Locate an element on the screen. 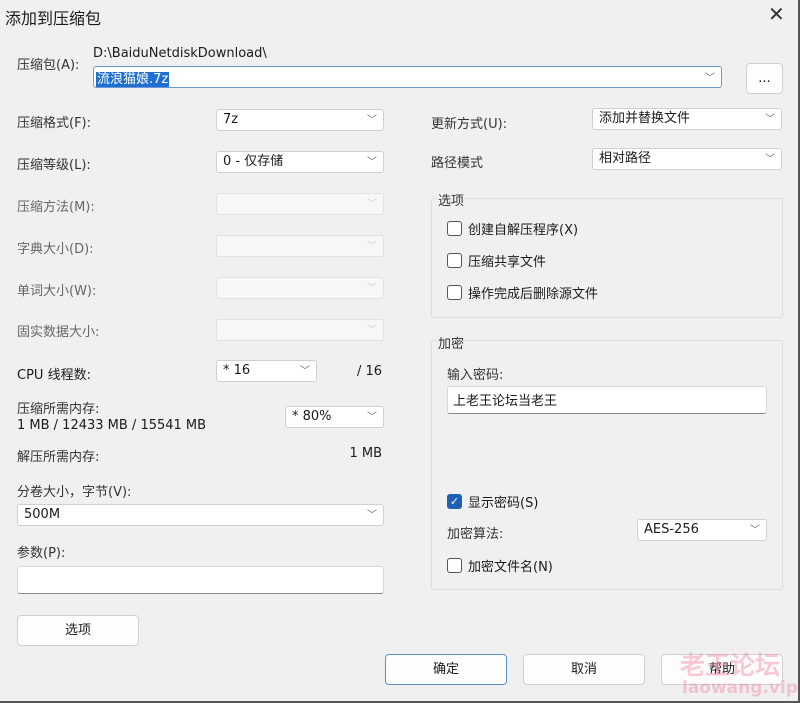 Image resolution: width=800 pixels, height=703 pixels. pathmode-select: 相对路径 ﹀ is located at coordinates (687, 159).